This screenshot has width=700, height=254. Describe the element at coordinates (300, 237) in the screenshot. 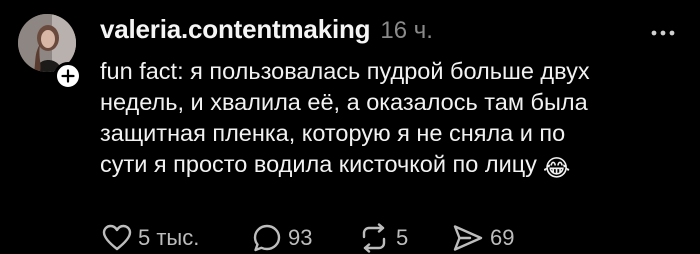

I see `comment-count: 93` at that location.